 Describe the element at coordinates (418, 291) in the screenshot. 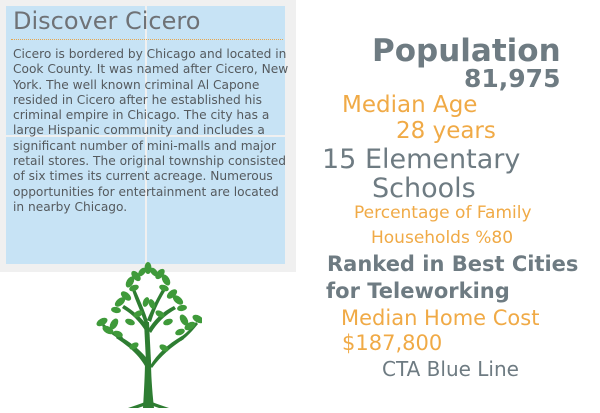

I see `ranked-line-2: for Teleworking` at that location.